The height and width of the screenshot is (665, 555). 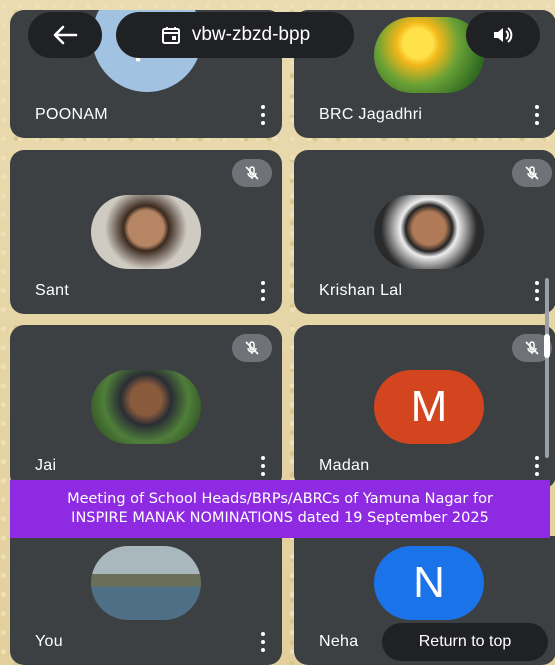 I want to click on volume-icon, so click(x=503, y=35).